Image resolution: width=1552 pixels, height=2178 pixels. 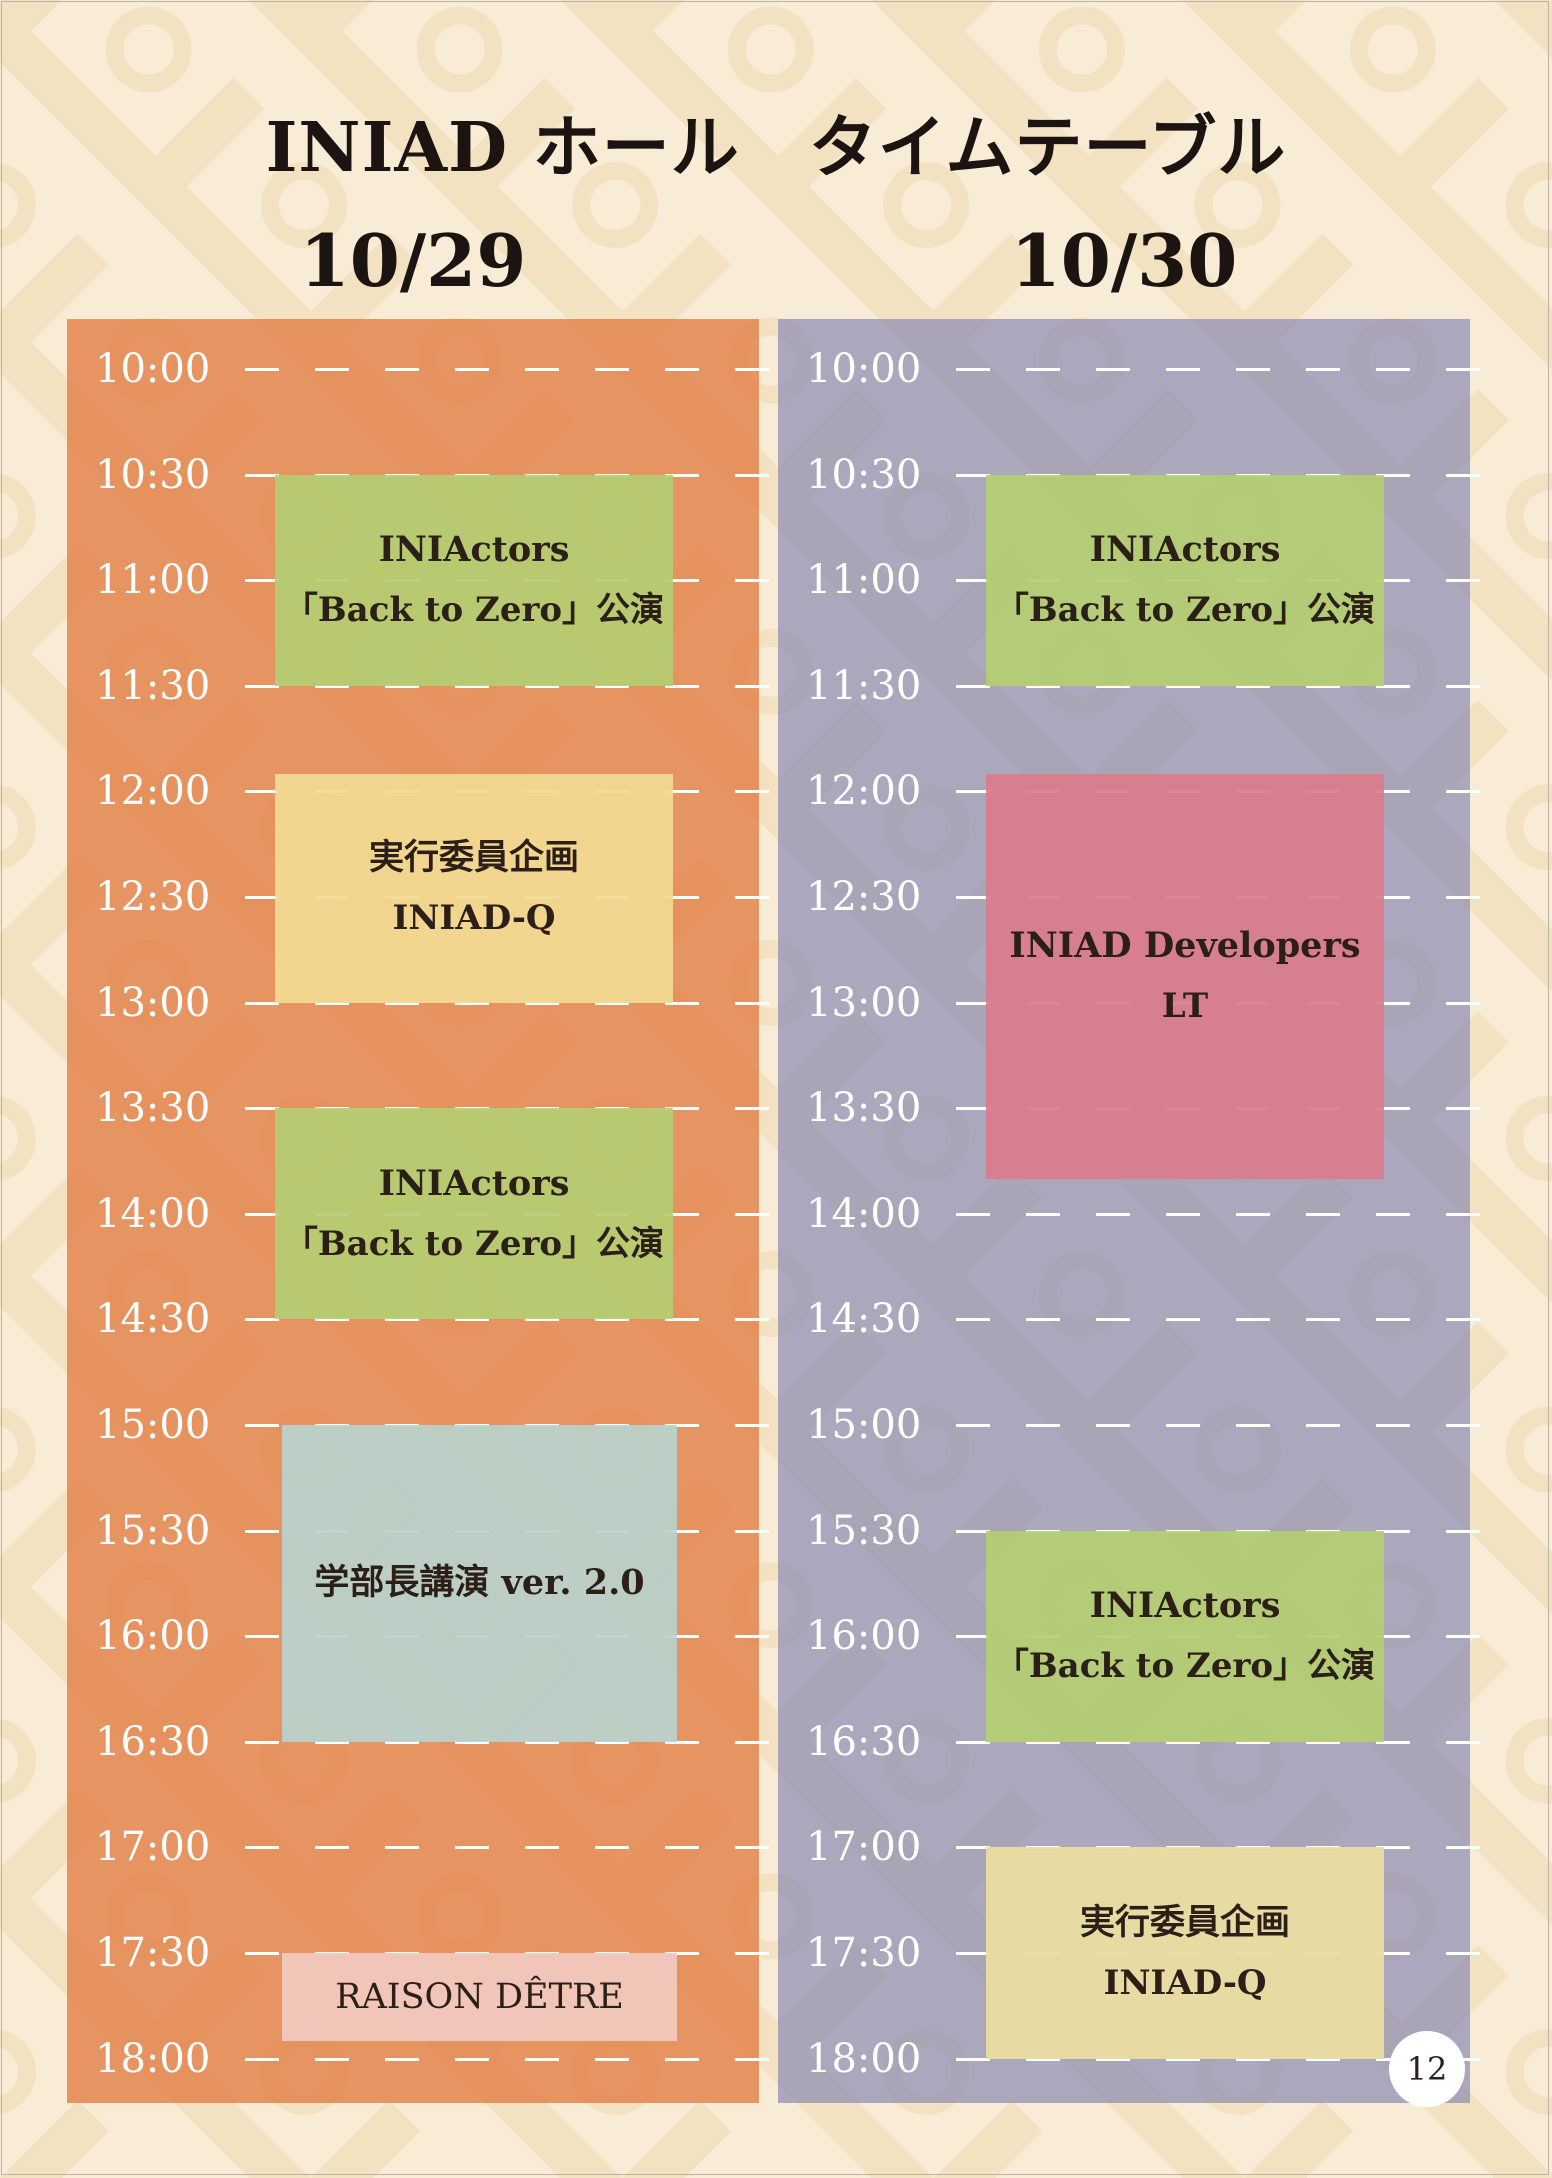 I want to click on date-heading-day1: 10/29, so click(x=413, y=260).